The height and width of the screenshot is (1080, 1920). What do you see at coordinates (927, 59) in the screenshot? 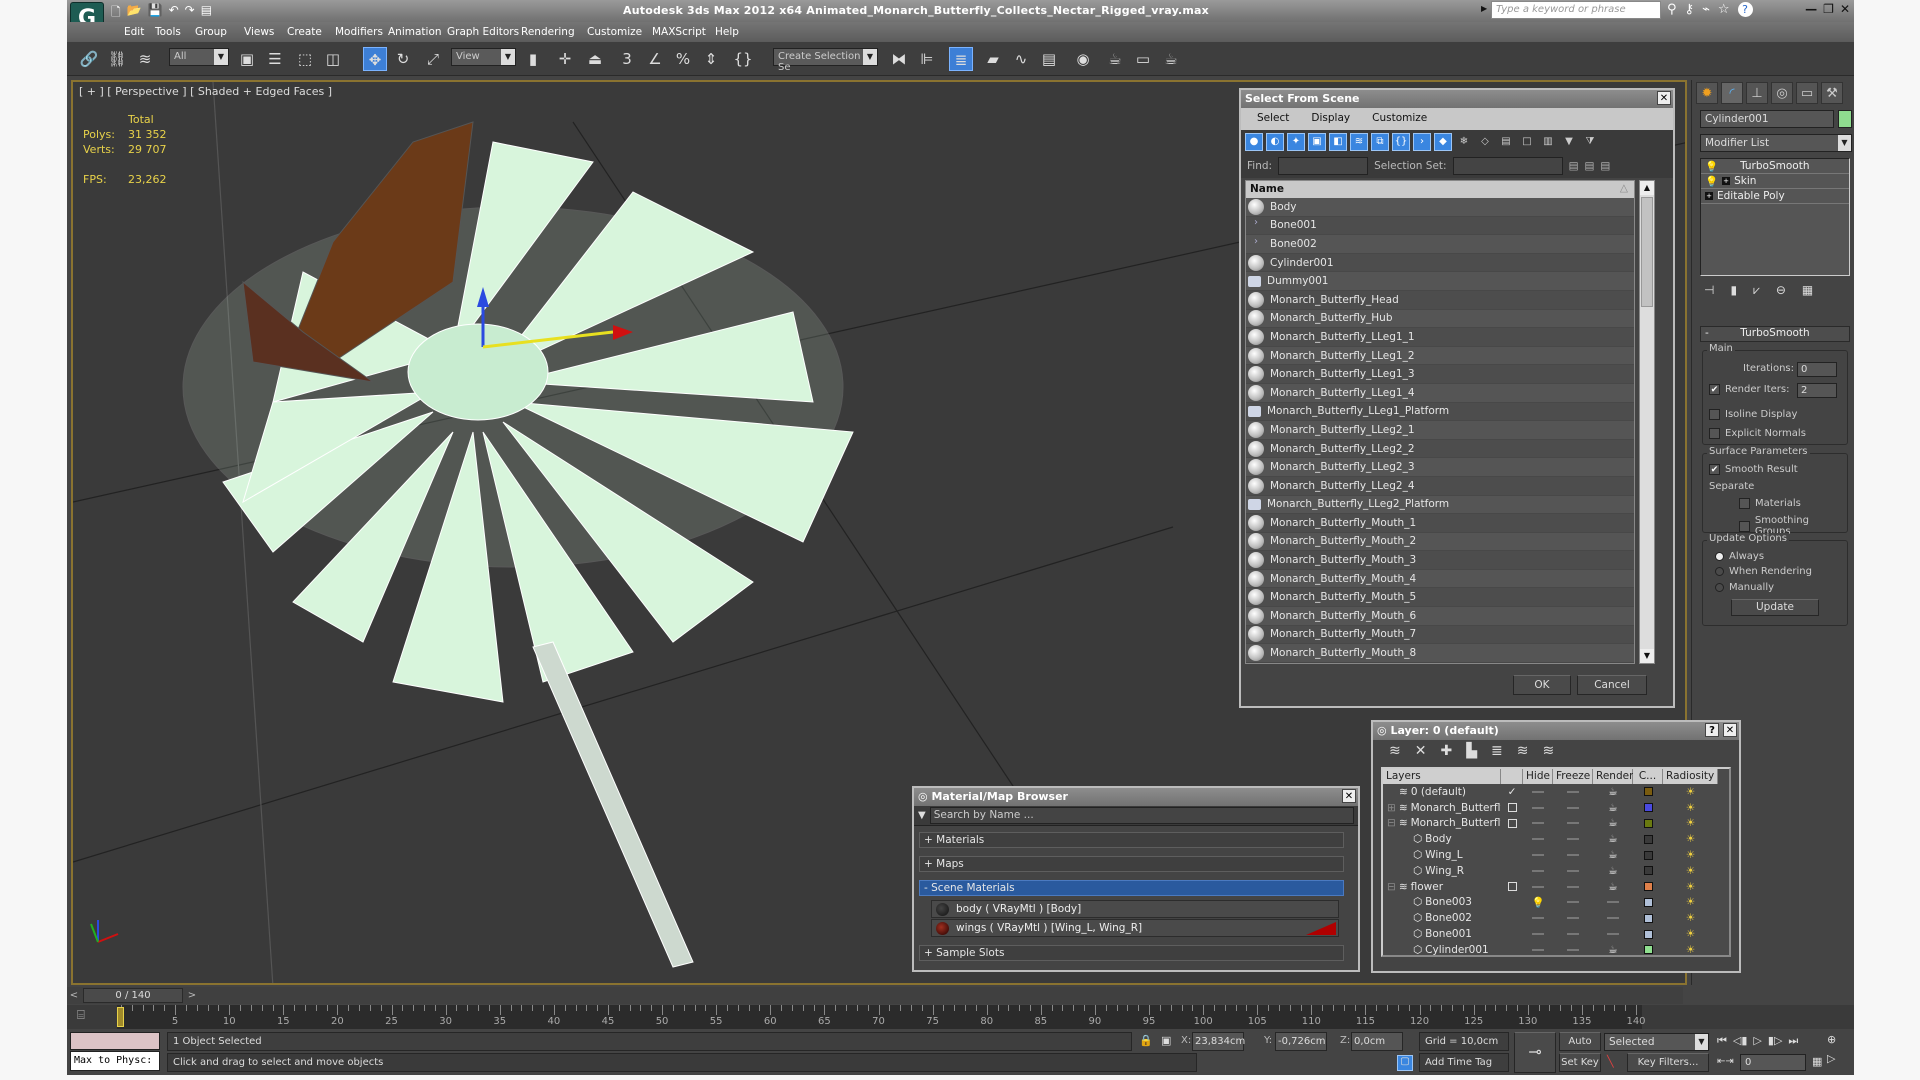
I see `align-icon: ⊫` at bounding box center [927, 59].